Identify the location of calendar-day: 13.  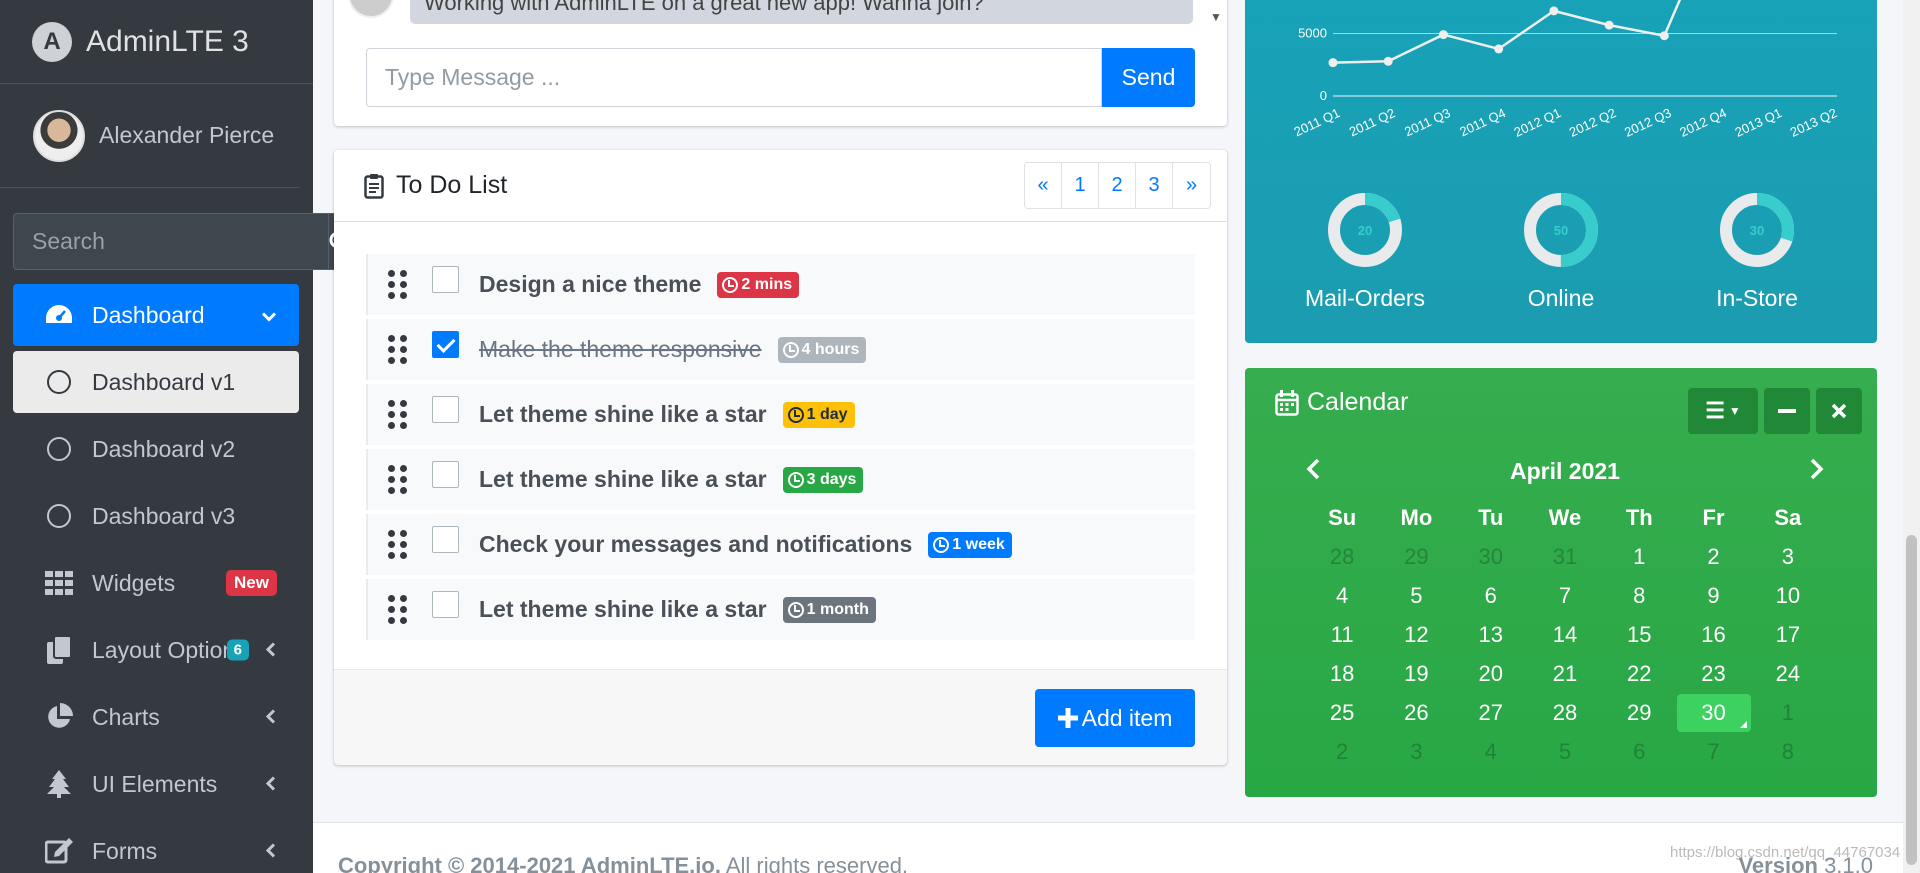
(1491, 635).